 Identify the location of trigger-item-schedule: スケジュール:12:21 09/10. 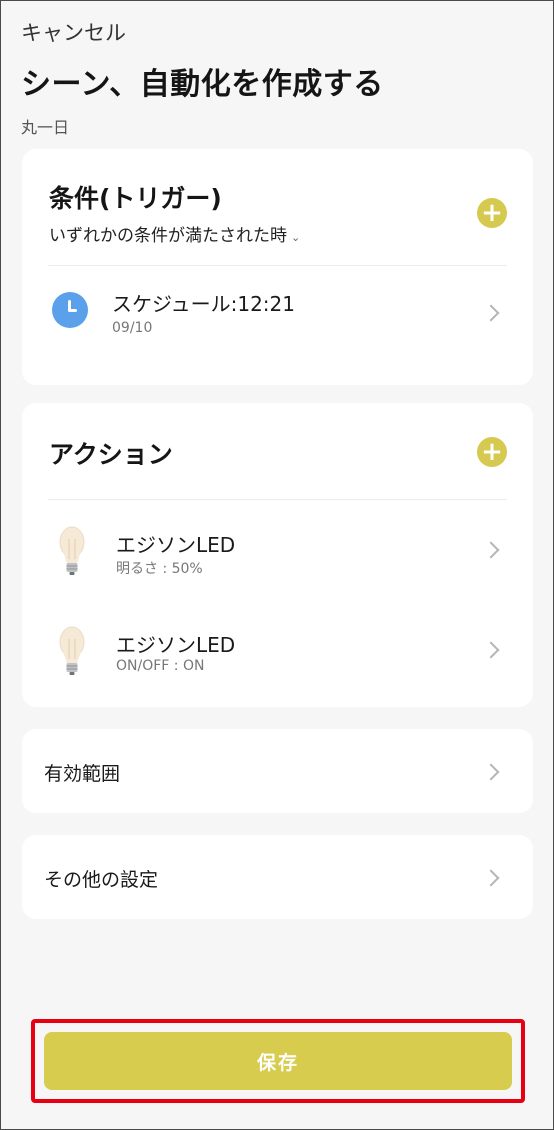
(277, 316).